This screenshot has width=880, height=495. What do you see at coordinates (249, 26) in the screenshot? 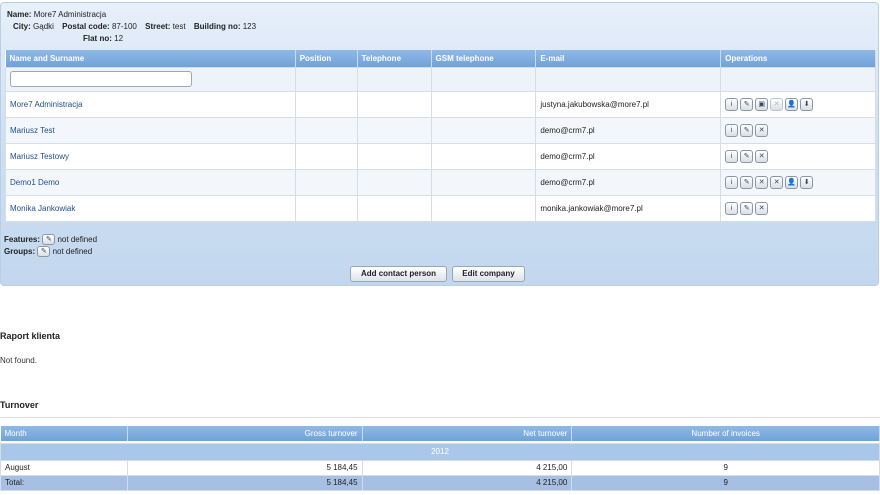
I see `company-building: 123` at bounding box center [249, 26].